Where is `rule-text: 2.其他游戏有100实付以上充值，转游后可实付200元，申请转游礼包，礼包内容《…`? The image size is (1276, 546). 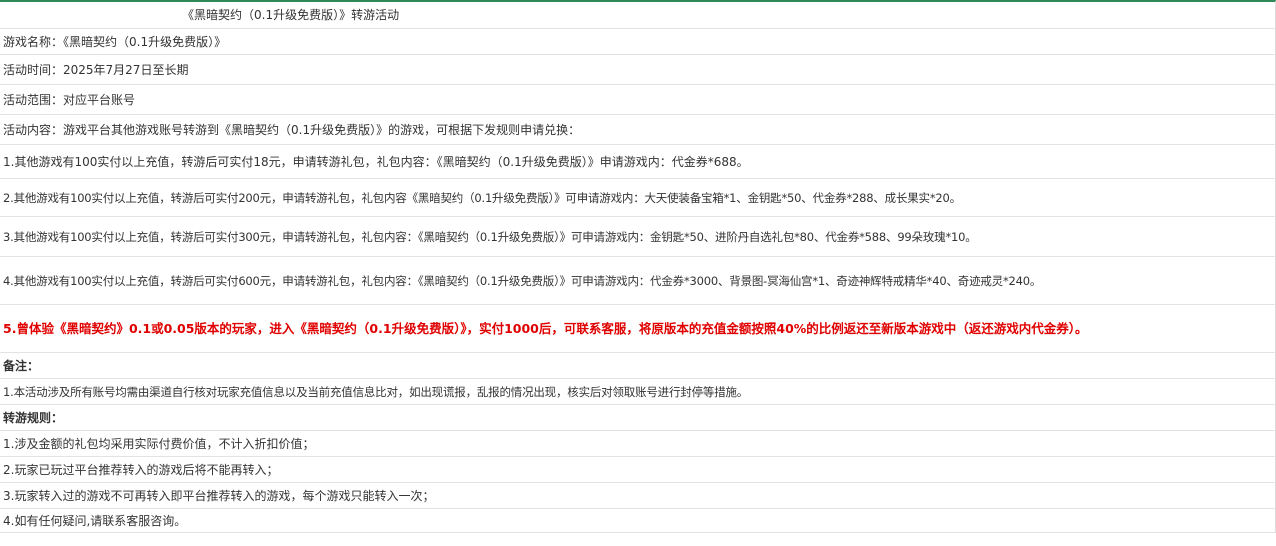
rule-text: 2.其他游戏有100实付以上充值，转游后可实付200元，申请转游礼包，礼包内容《… is located at coordinates (482, 197).